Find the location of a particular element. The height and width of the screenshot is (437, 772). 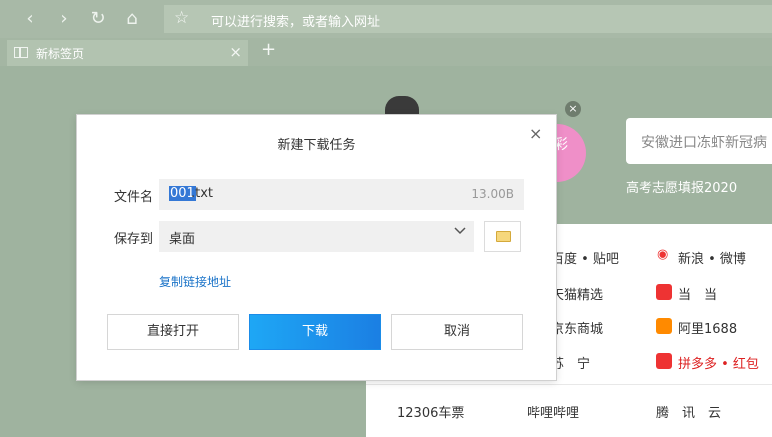

tab-new-tab: 新标签页 × is located at coordinates (127, 53).